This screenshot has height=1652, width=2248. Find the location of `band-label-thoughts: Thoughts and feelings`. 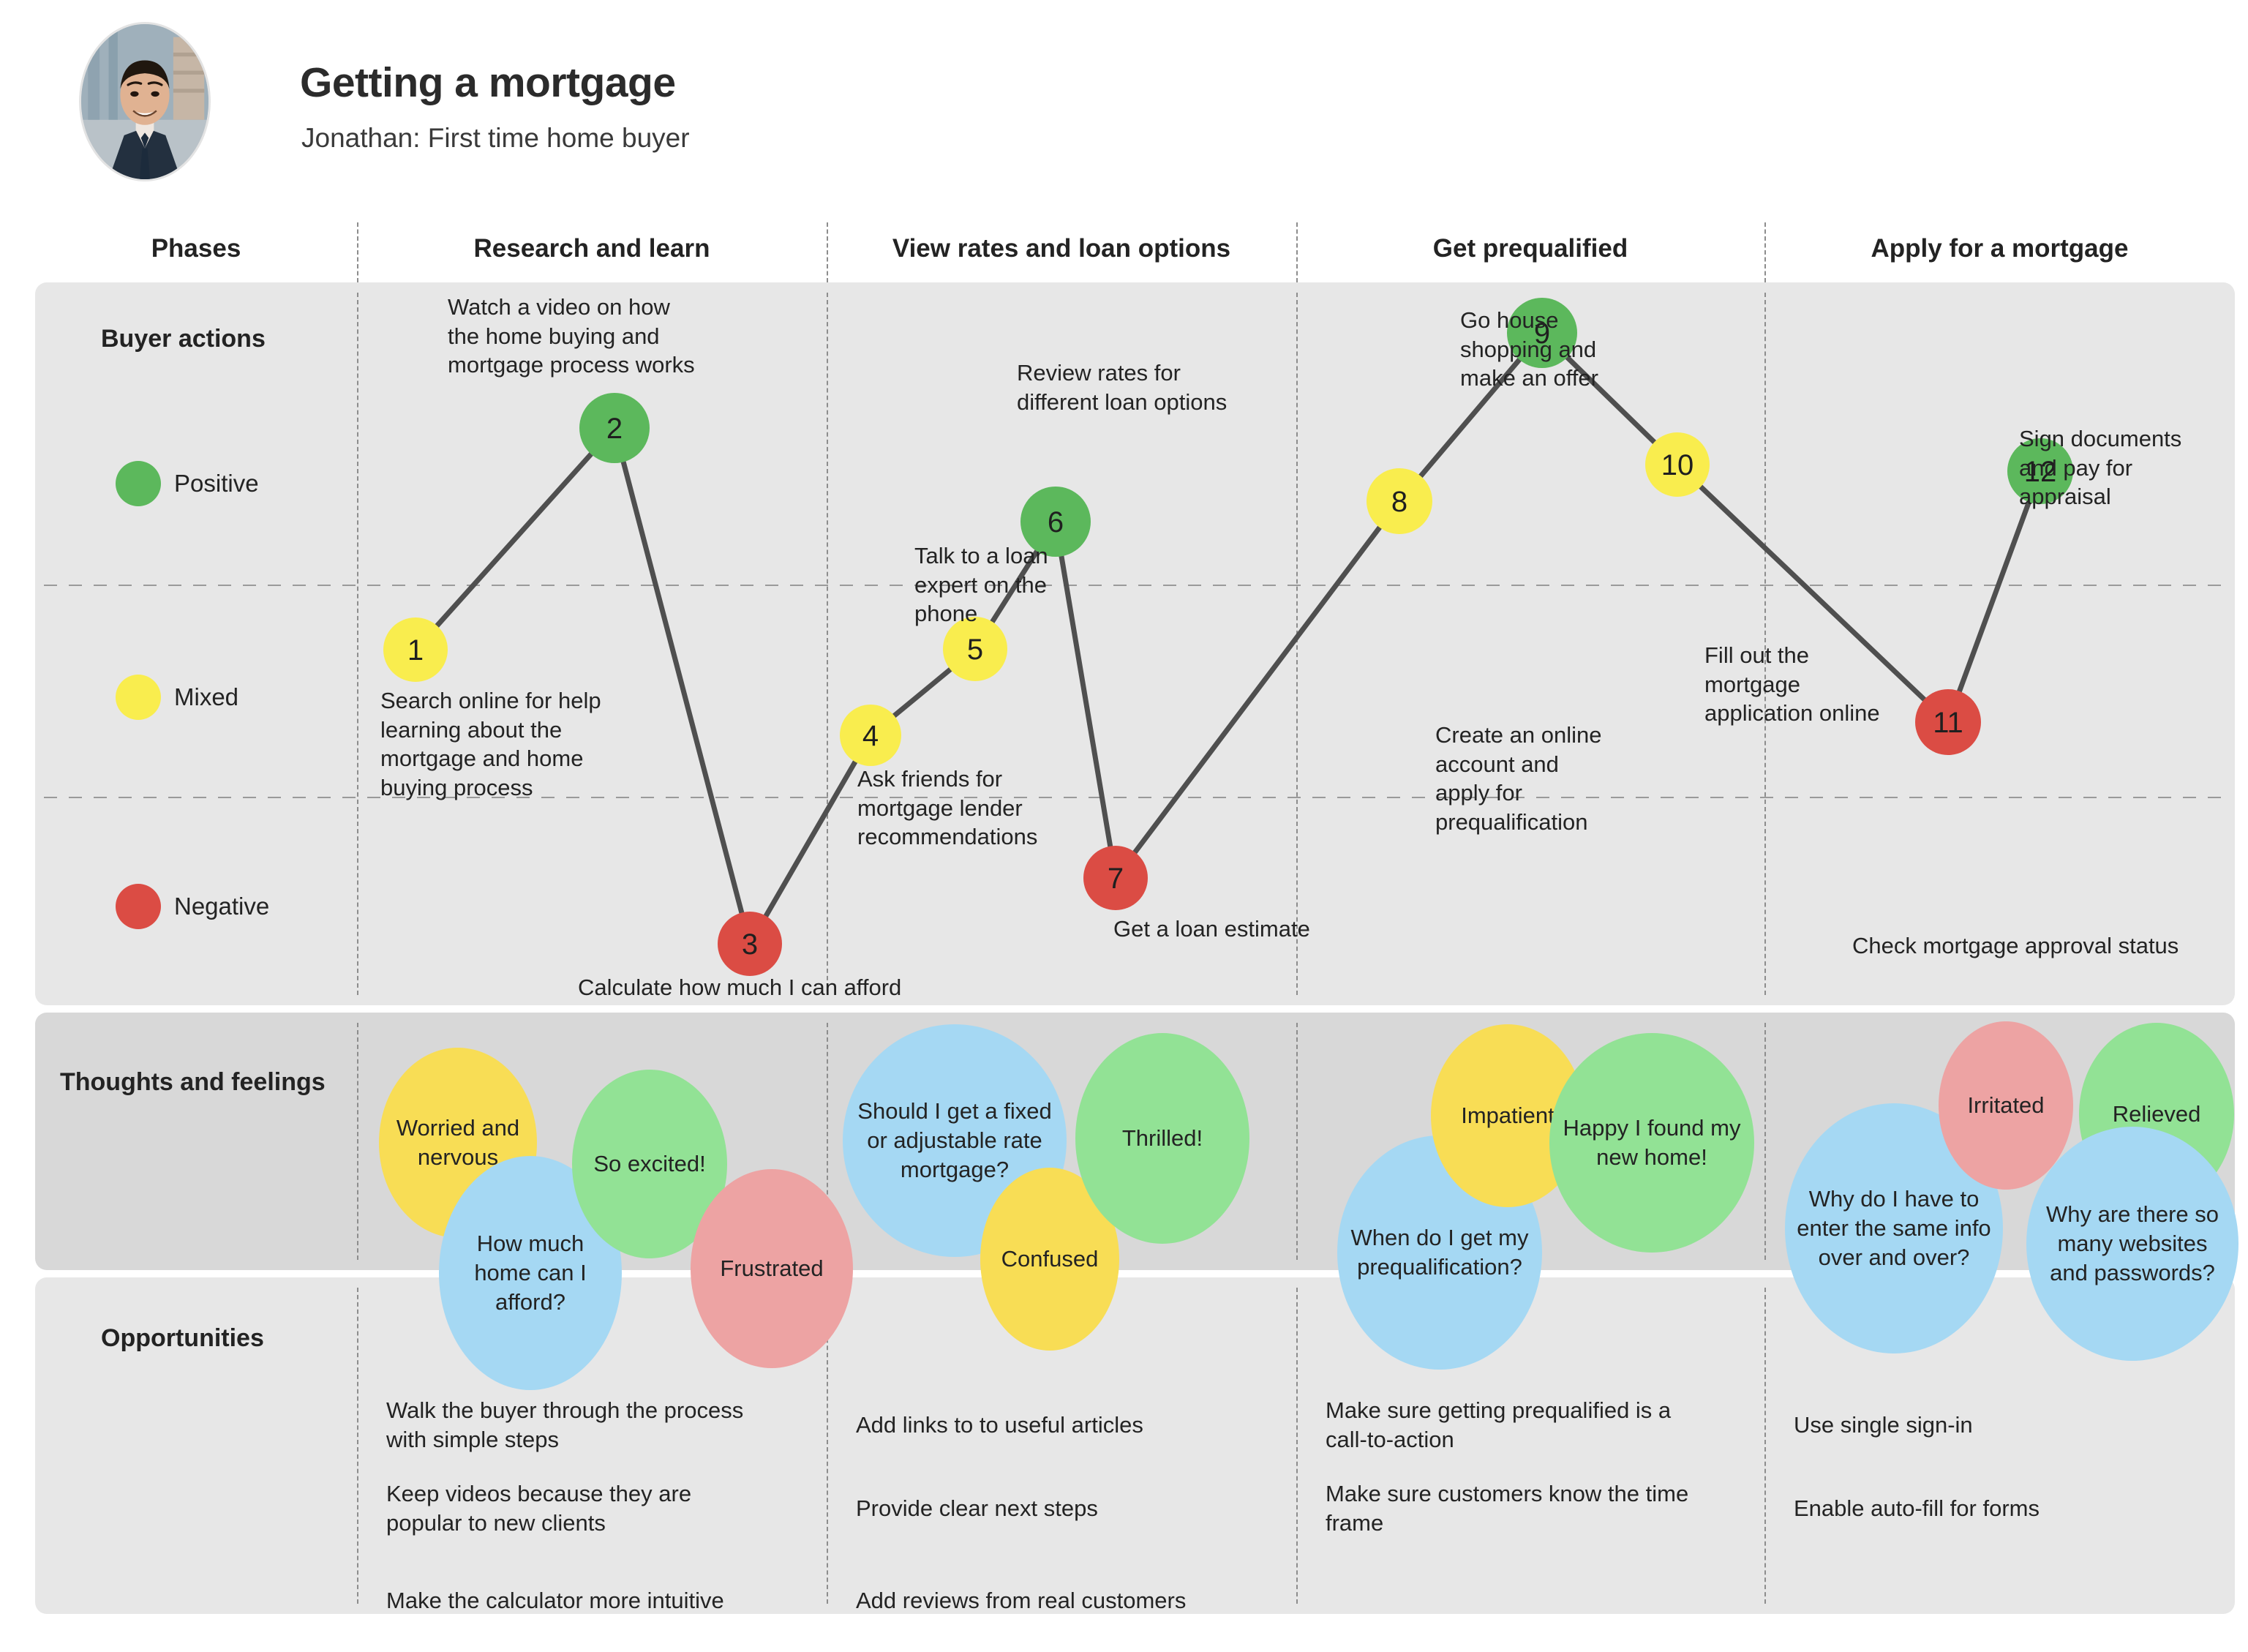

band-label-thoughts: Thoughts and feelings is located at coordinates (193, 1082).